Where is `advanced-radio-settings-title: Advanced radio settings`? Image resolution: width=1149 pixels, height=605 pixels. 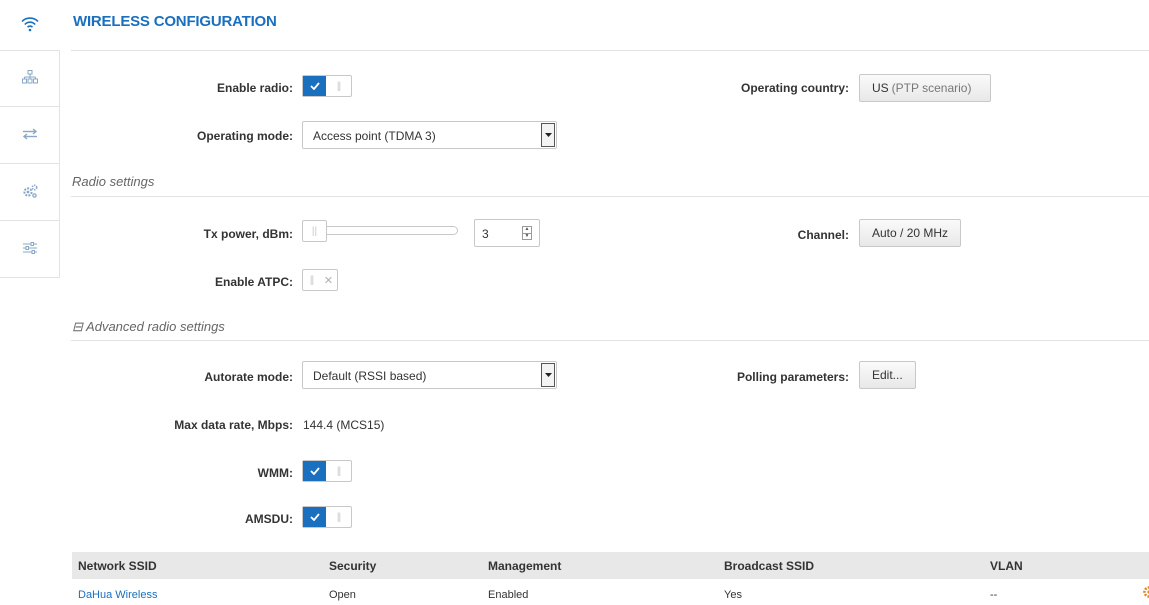 advanced-radio-settings-title: Advanced radio settings is located at coordinates (155, 326).